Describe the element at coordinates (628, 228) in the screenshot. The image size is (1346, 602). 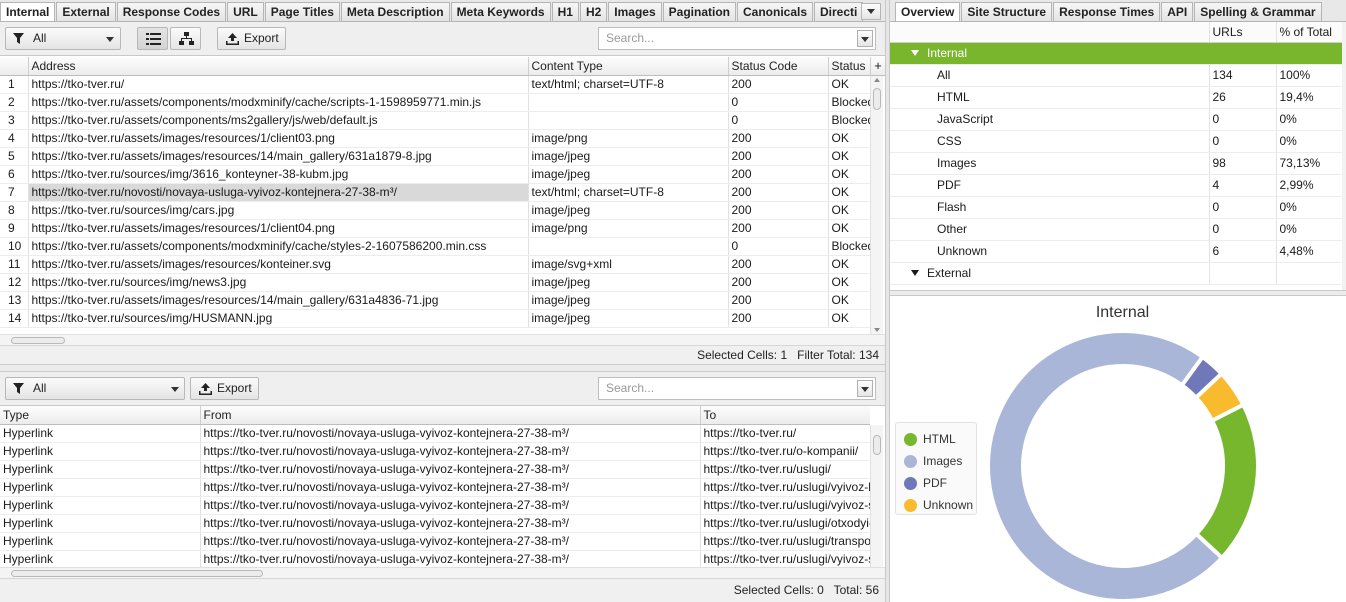
I see `content-type-cell: image/png` at that location.